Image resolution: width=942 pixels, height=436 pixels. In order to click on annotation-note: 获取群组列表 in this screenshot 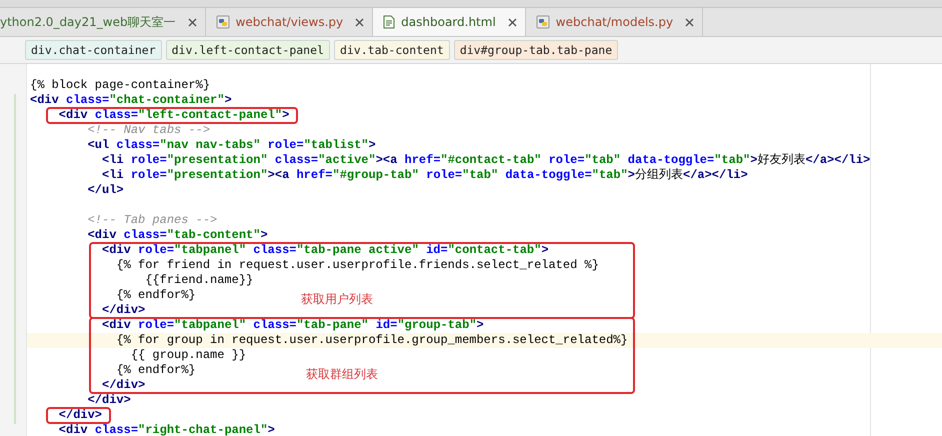, I will do `click(342, 374)`.